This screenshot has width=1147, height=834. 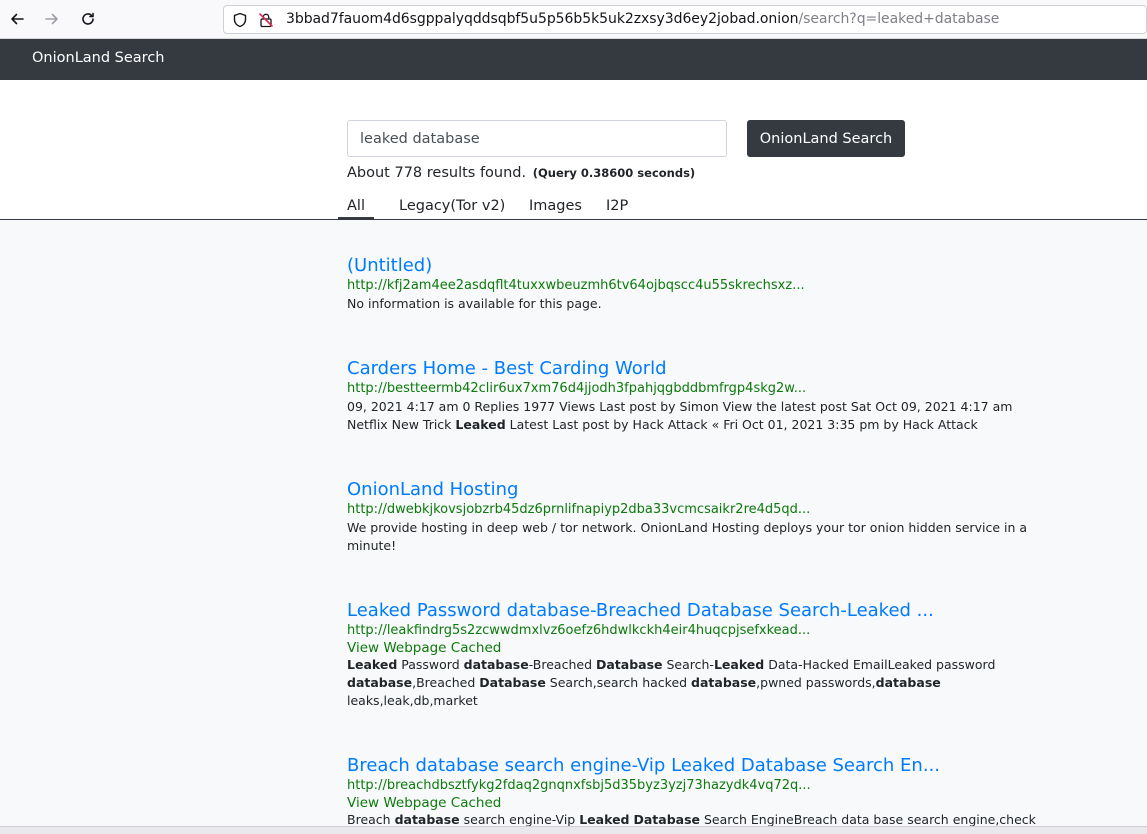 I want to click on description-text: Search-, so click(x=688, y=664).